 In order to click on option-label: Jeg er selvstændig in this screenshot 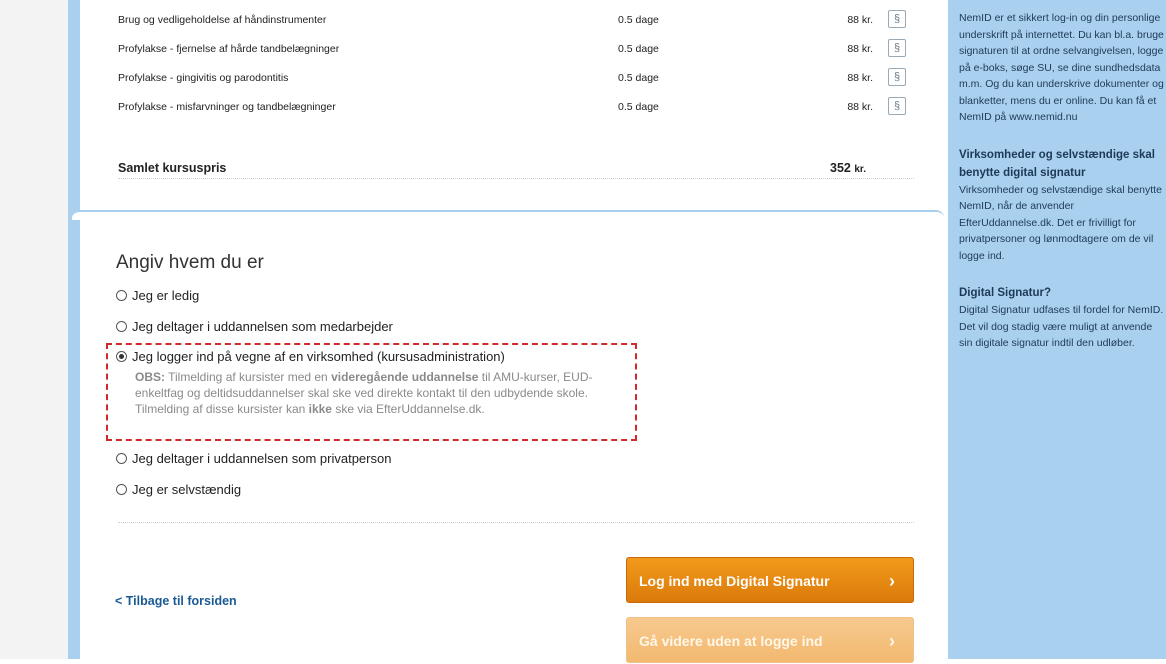, I will do `click(187, 489)`.